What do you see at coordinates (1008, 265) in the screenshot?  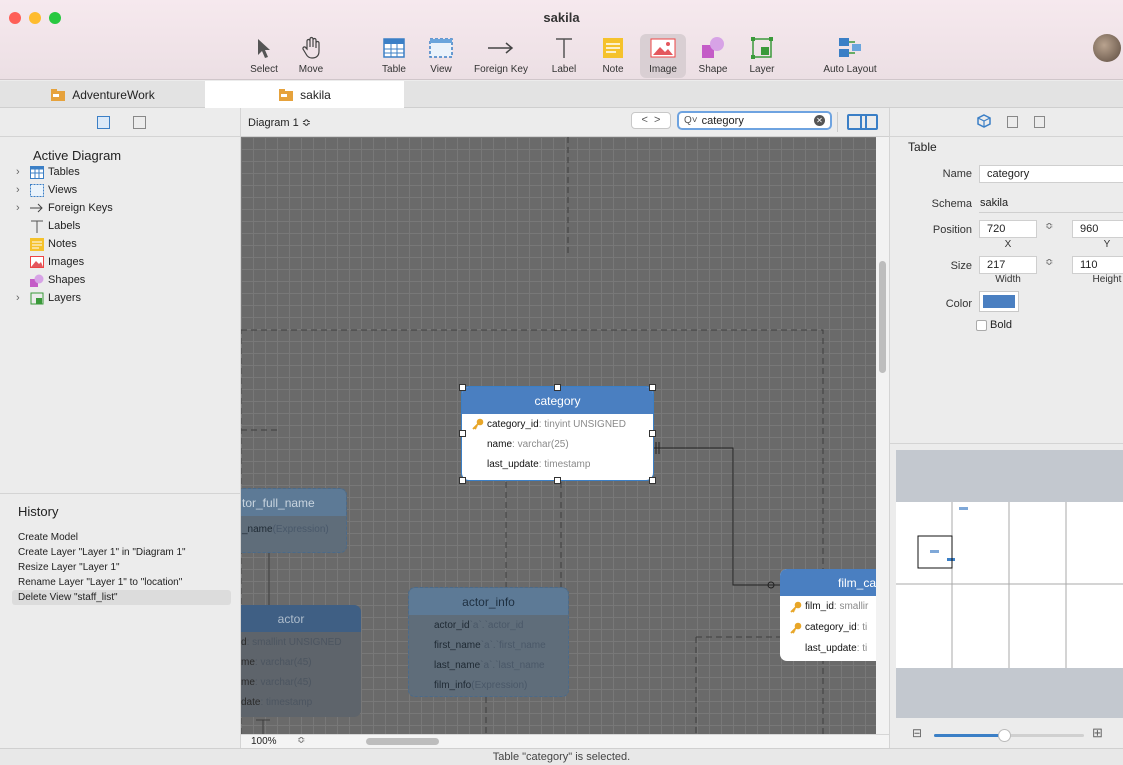 I see `width-field: 217` at bounding box center [1008, 265].